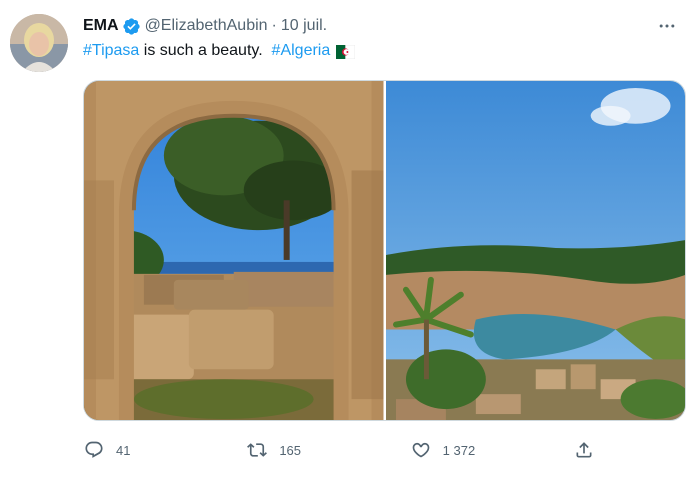  I want to click on reply-count: 41, so click(123, 450).